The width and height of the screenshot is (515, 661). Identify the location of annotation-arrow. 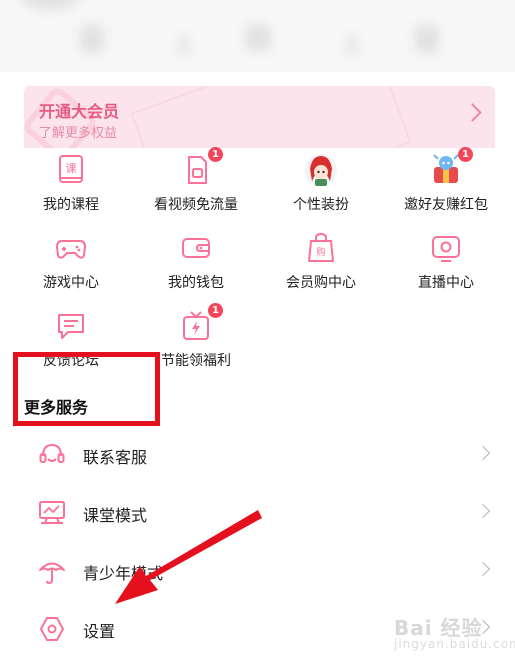
(188, 557).